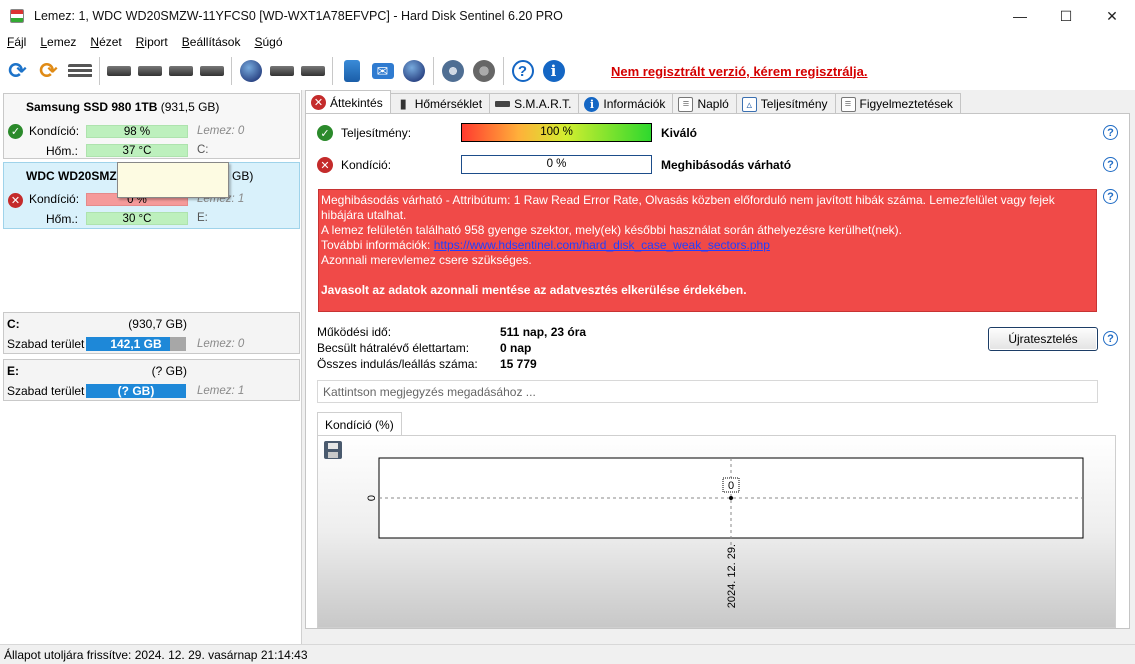 The image size is (1135, 664). What do you see at coordinates (211, 42) in the screenshot?
I see `menu-settings: Beállítások` at bounding box center [211, 42].